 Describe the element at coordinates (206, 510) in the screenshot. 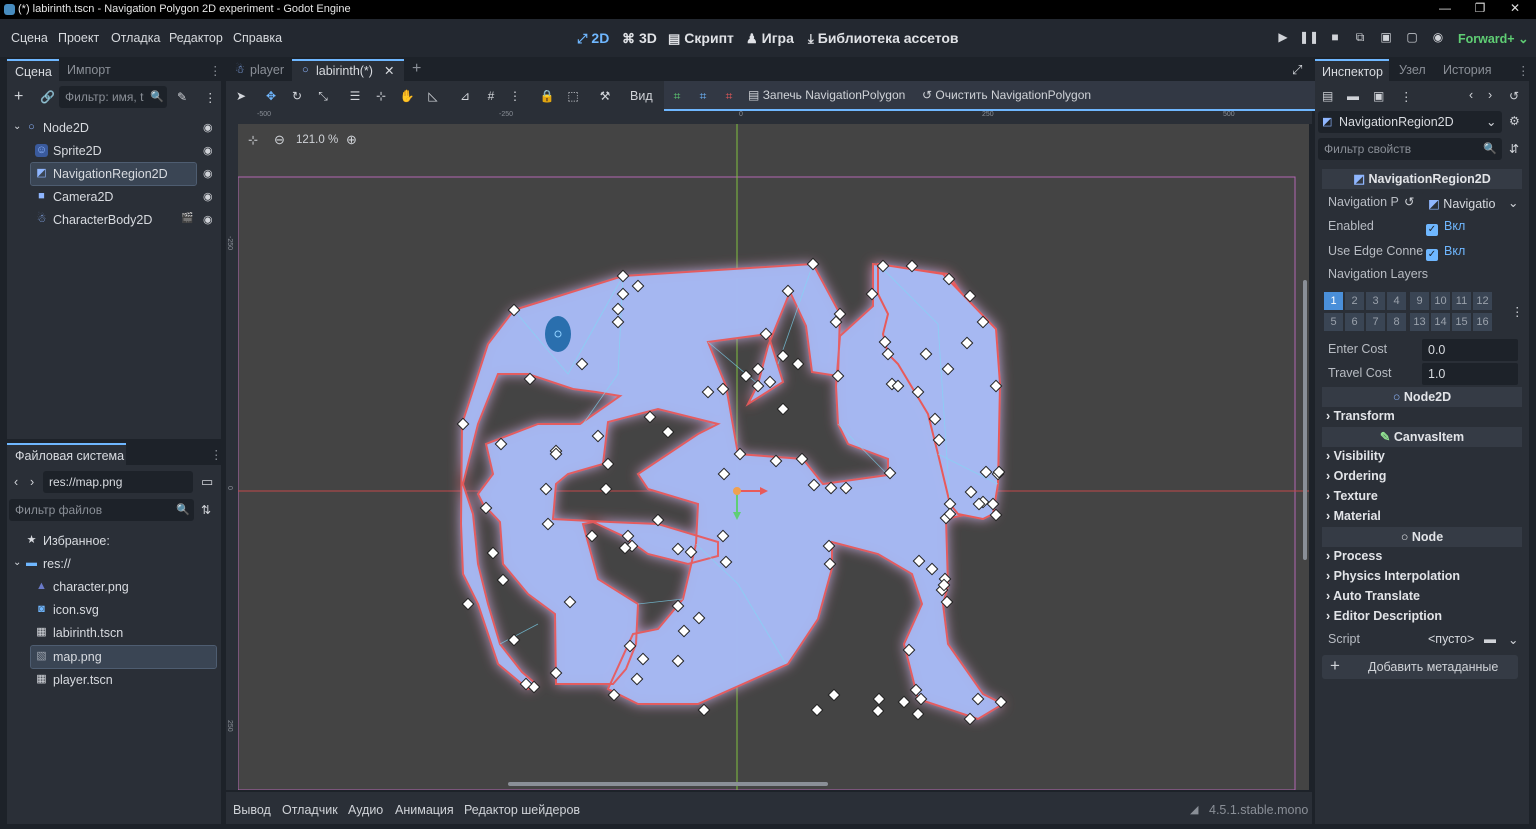

I see `sort-icon: ⇅` at that location.